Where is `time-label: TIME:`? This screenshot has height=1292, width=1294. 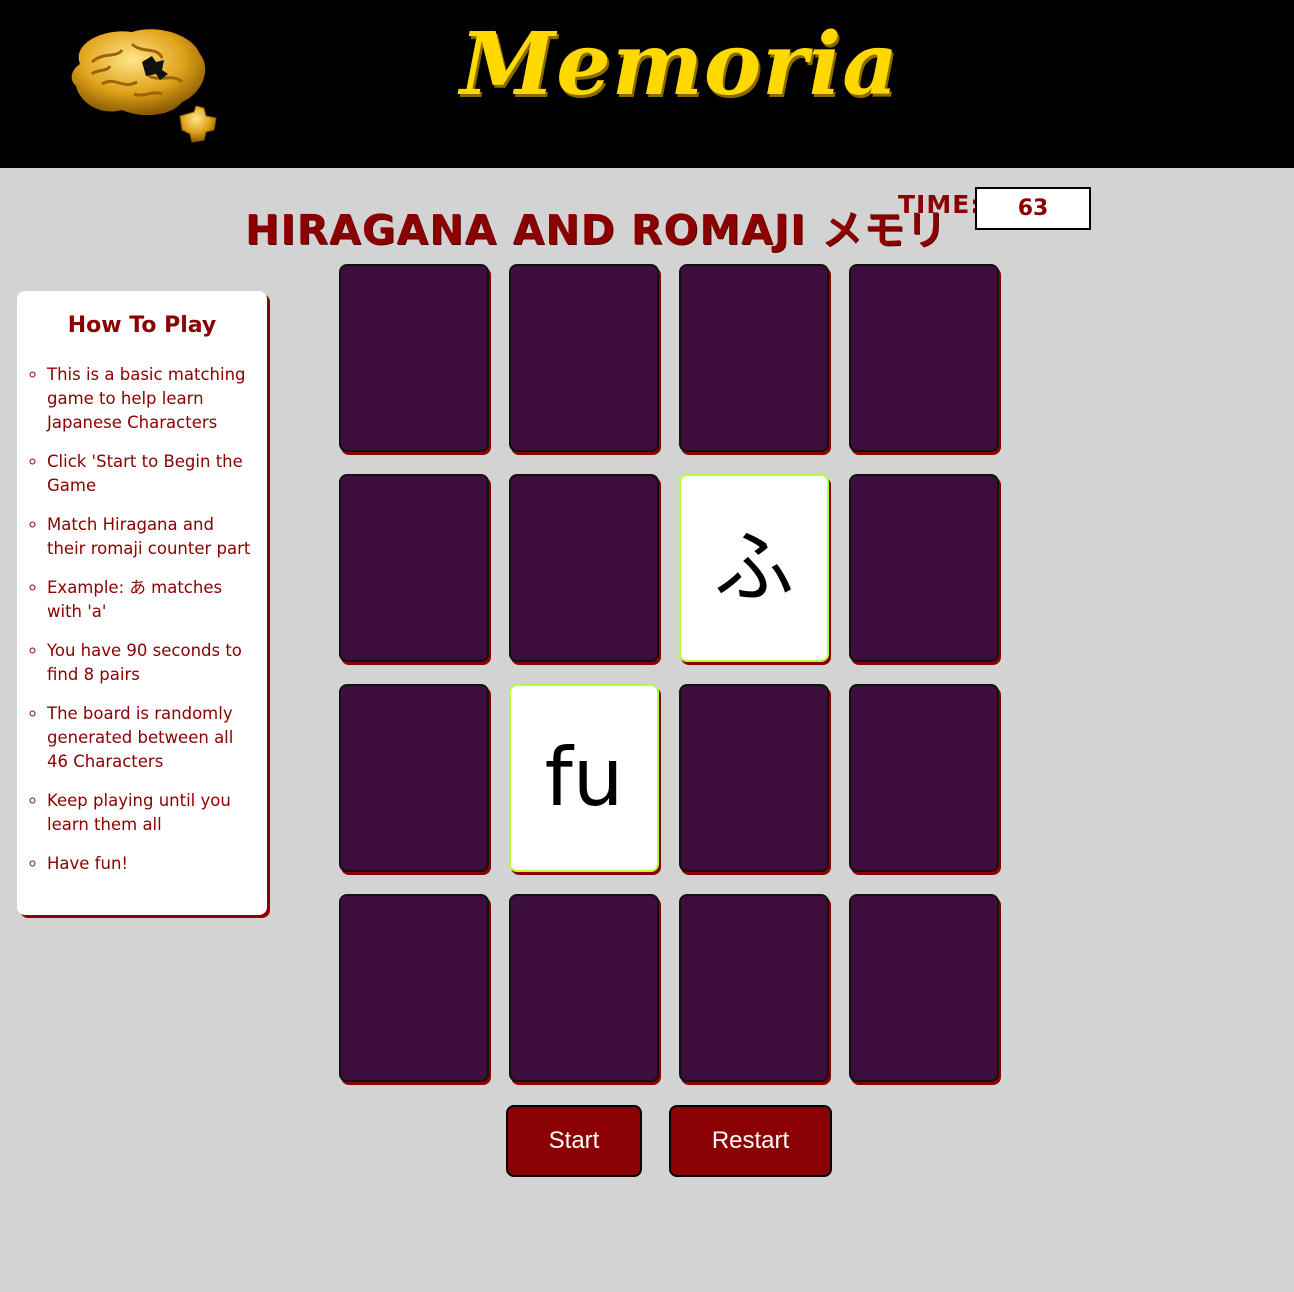 time-label: TIME: is located at coordinates (940, 204).